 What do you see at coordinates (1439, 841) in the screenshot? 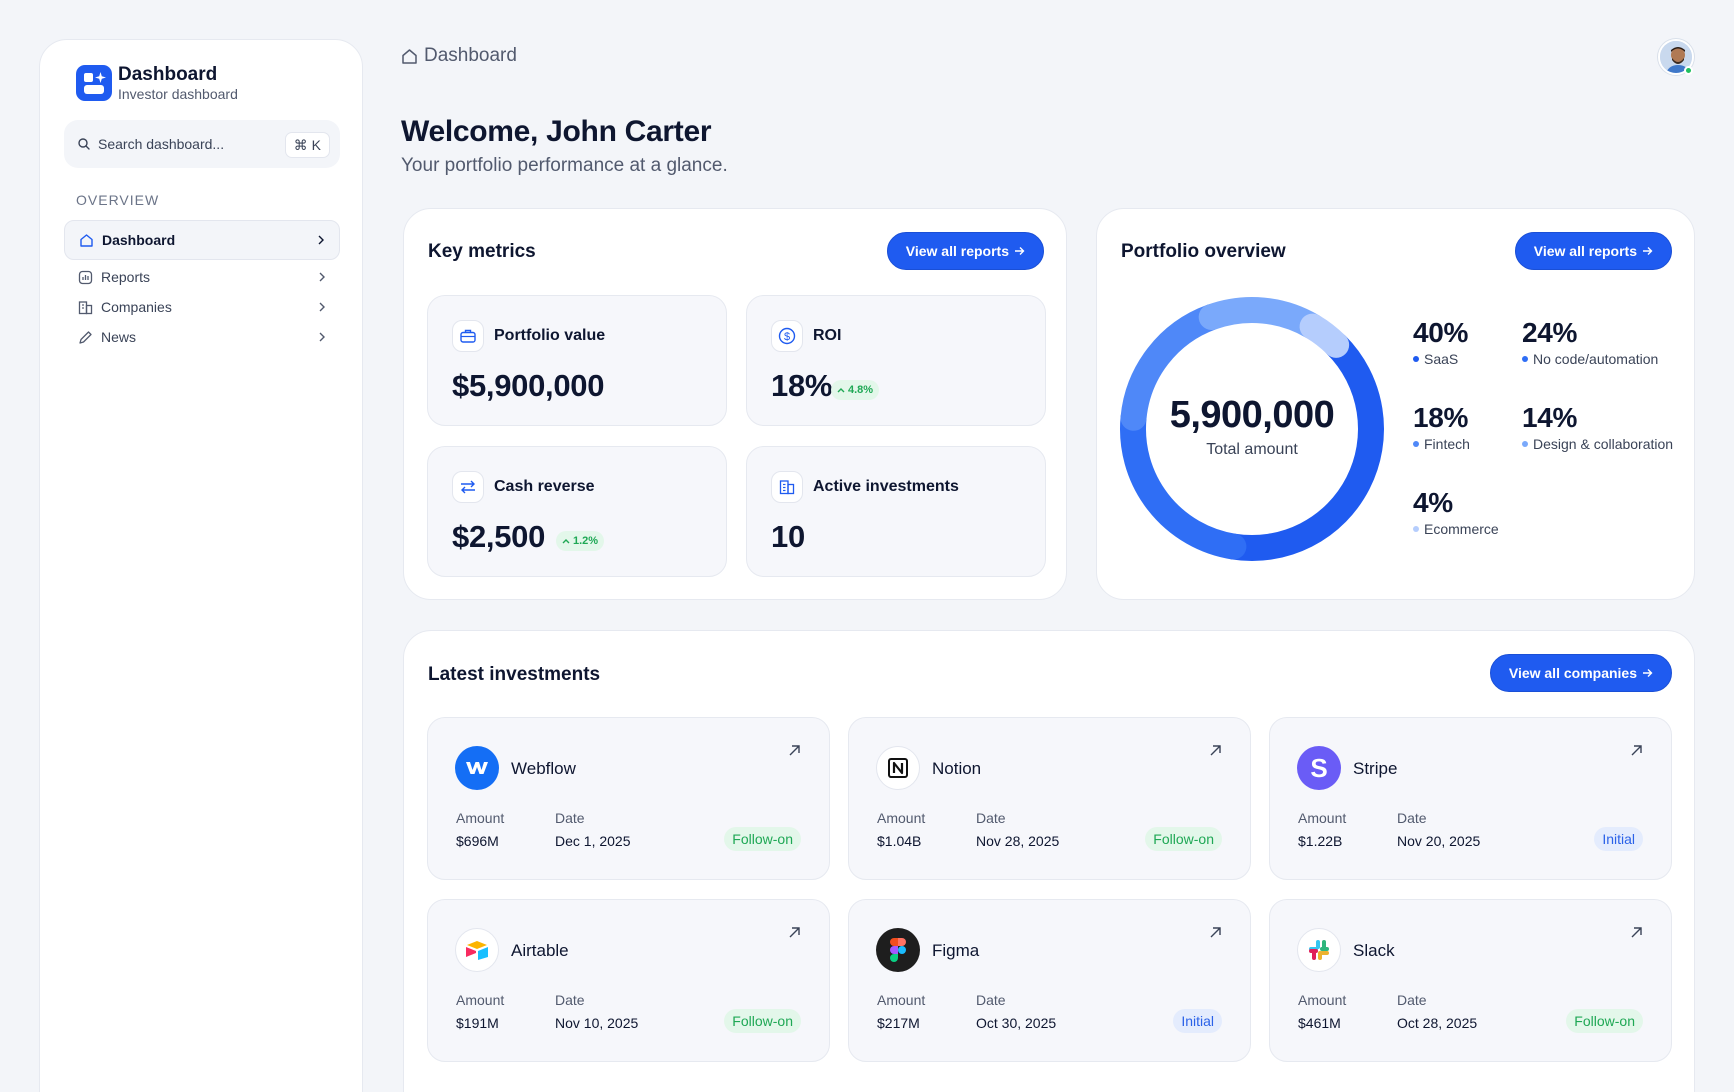
I see `date-value: Nov 20, 2025` at bounding box center [1439, 841].